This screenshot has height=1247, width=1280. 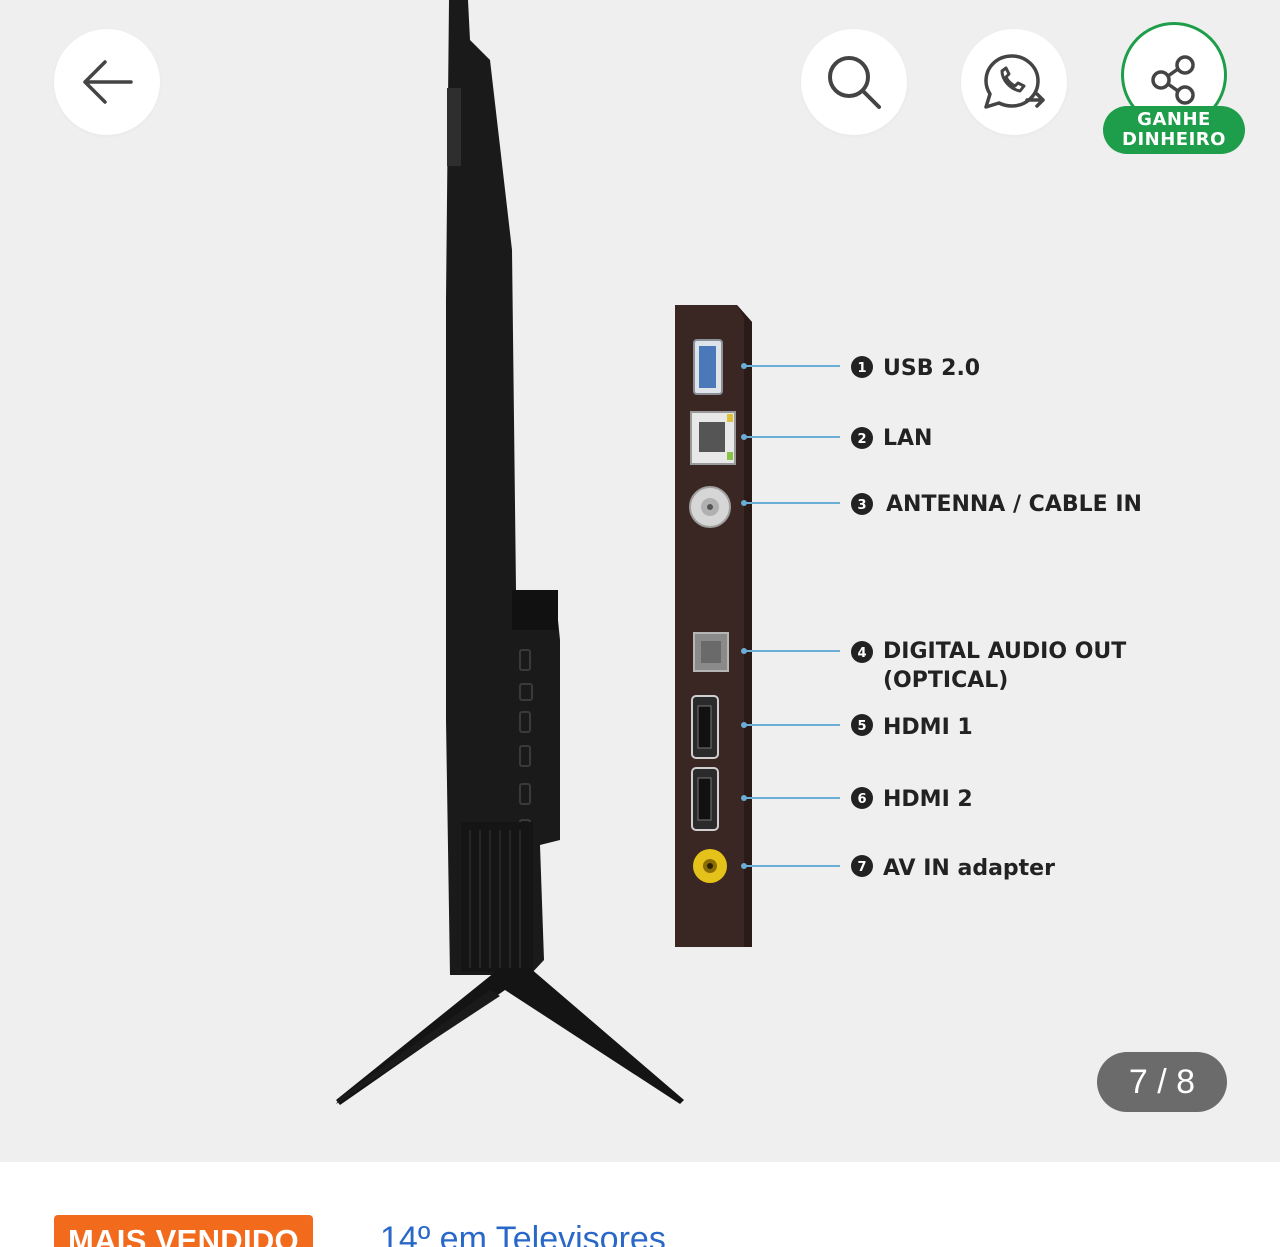 I want to click on port-number: 6, so click(x=861, y=799).